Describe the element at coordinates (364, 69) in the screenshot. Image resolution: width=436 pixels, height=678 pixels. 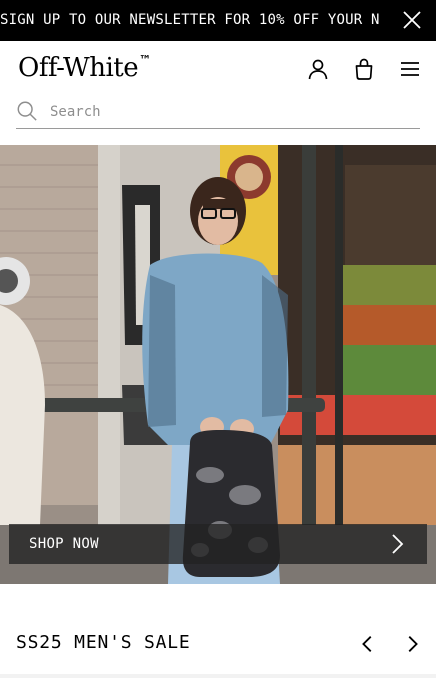
I see `shopping-bag-icon` at that location.